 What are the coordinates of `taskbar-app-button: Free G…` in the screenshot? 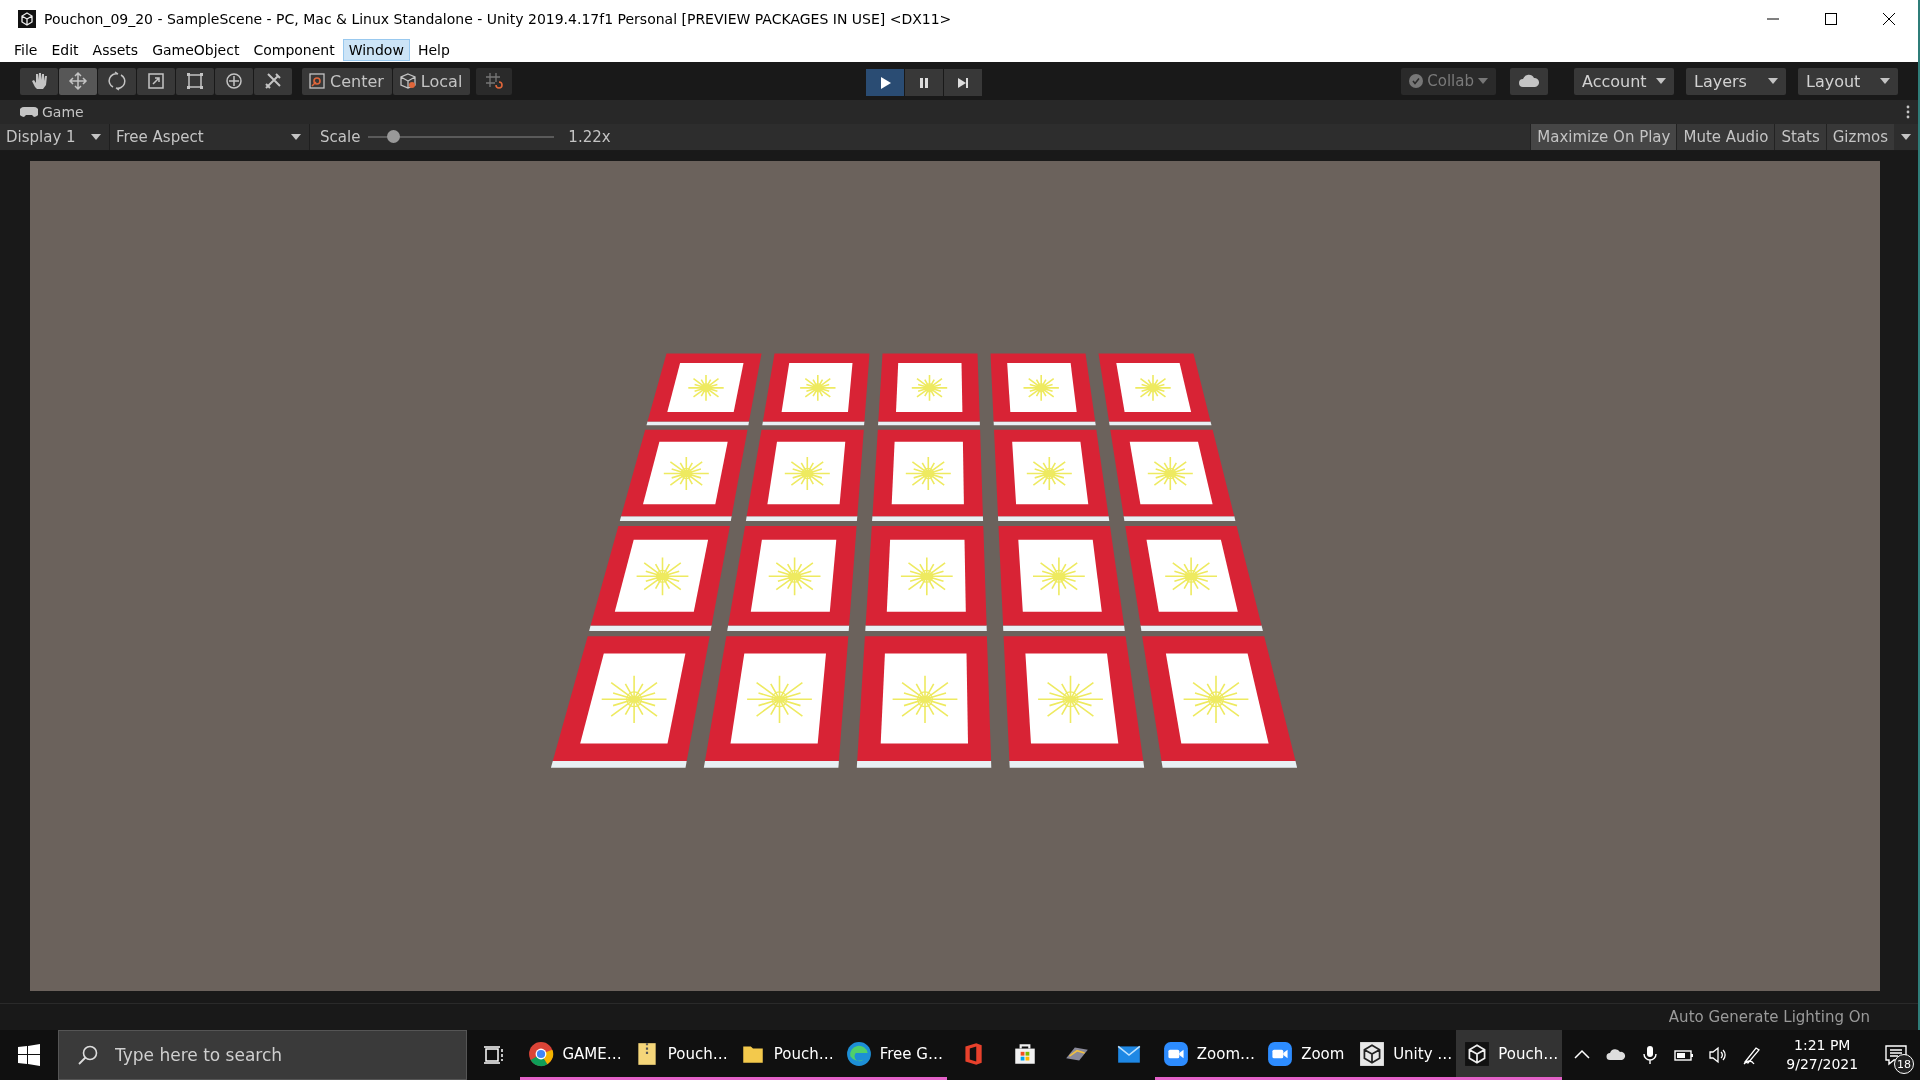 It's located at (892, 1055).